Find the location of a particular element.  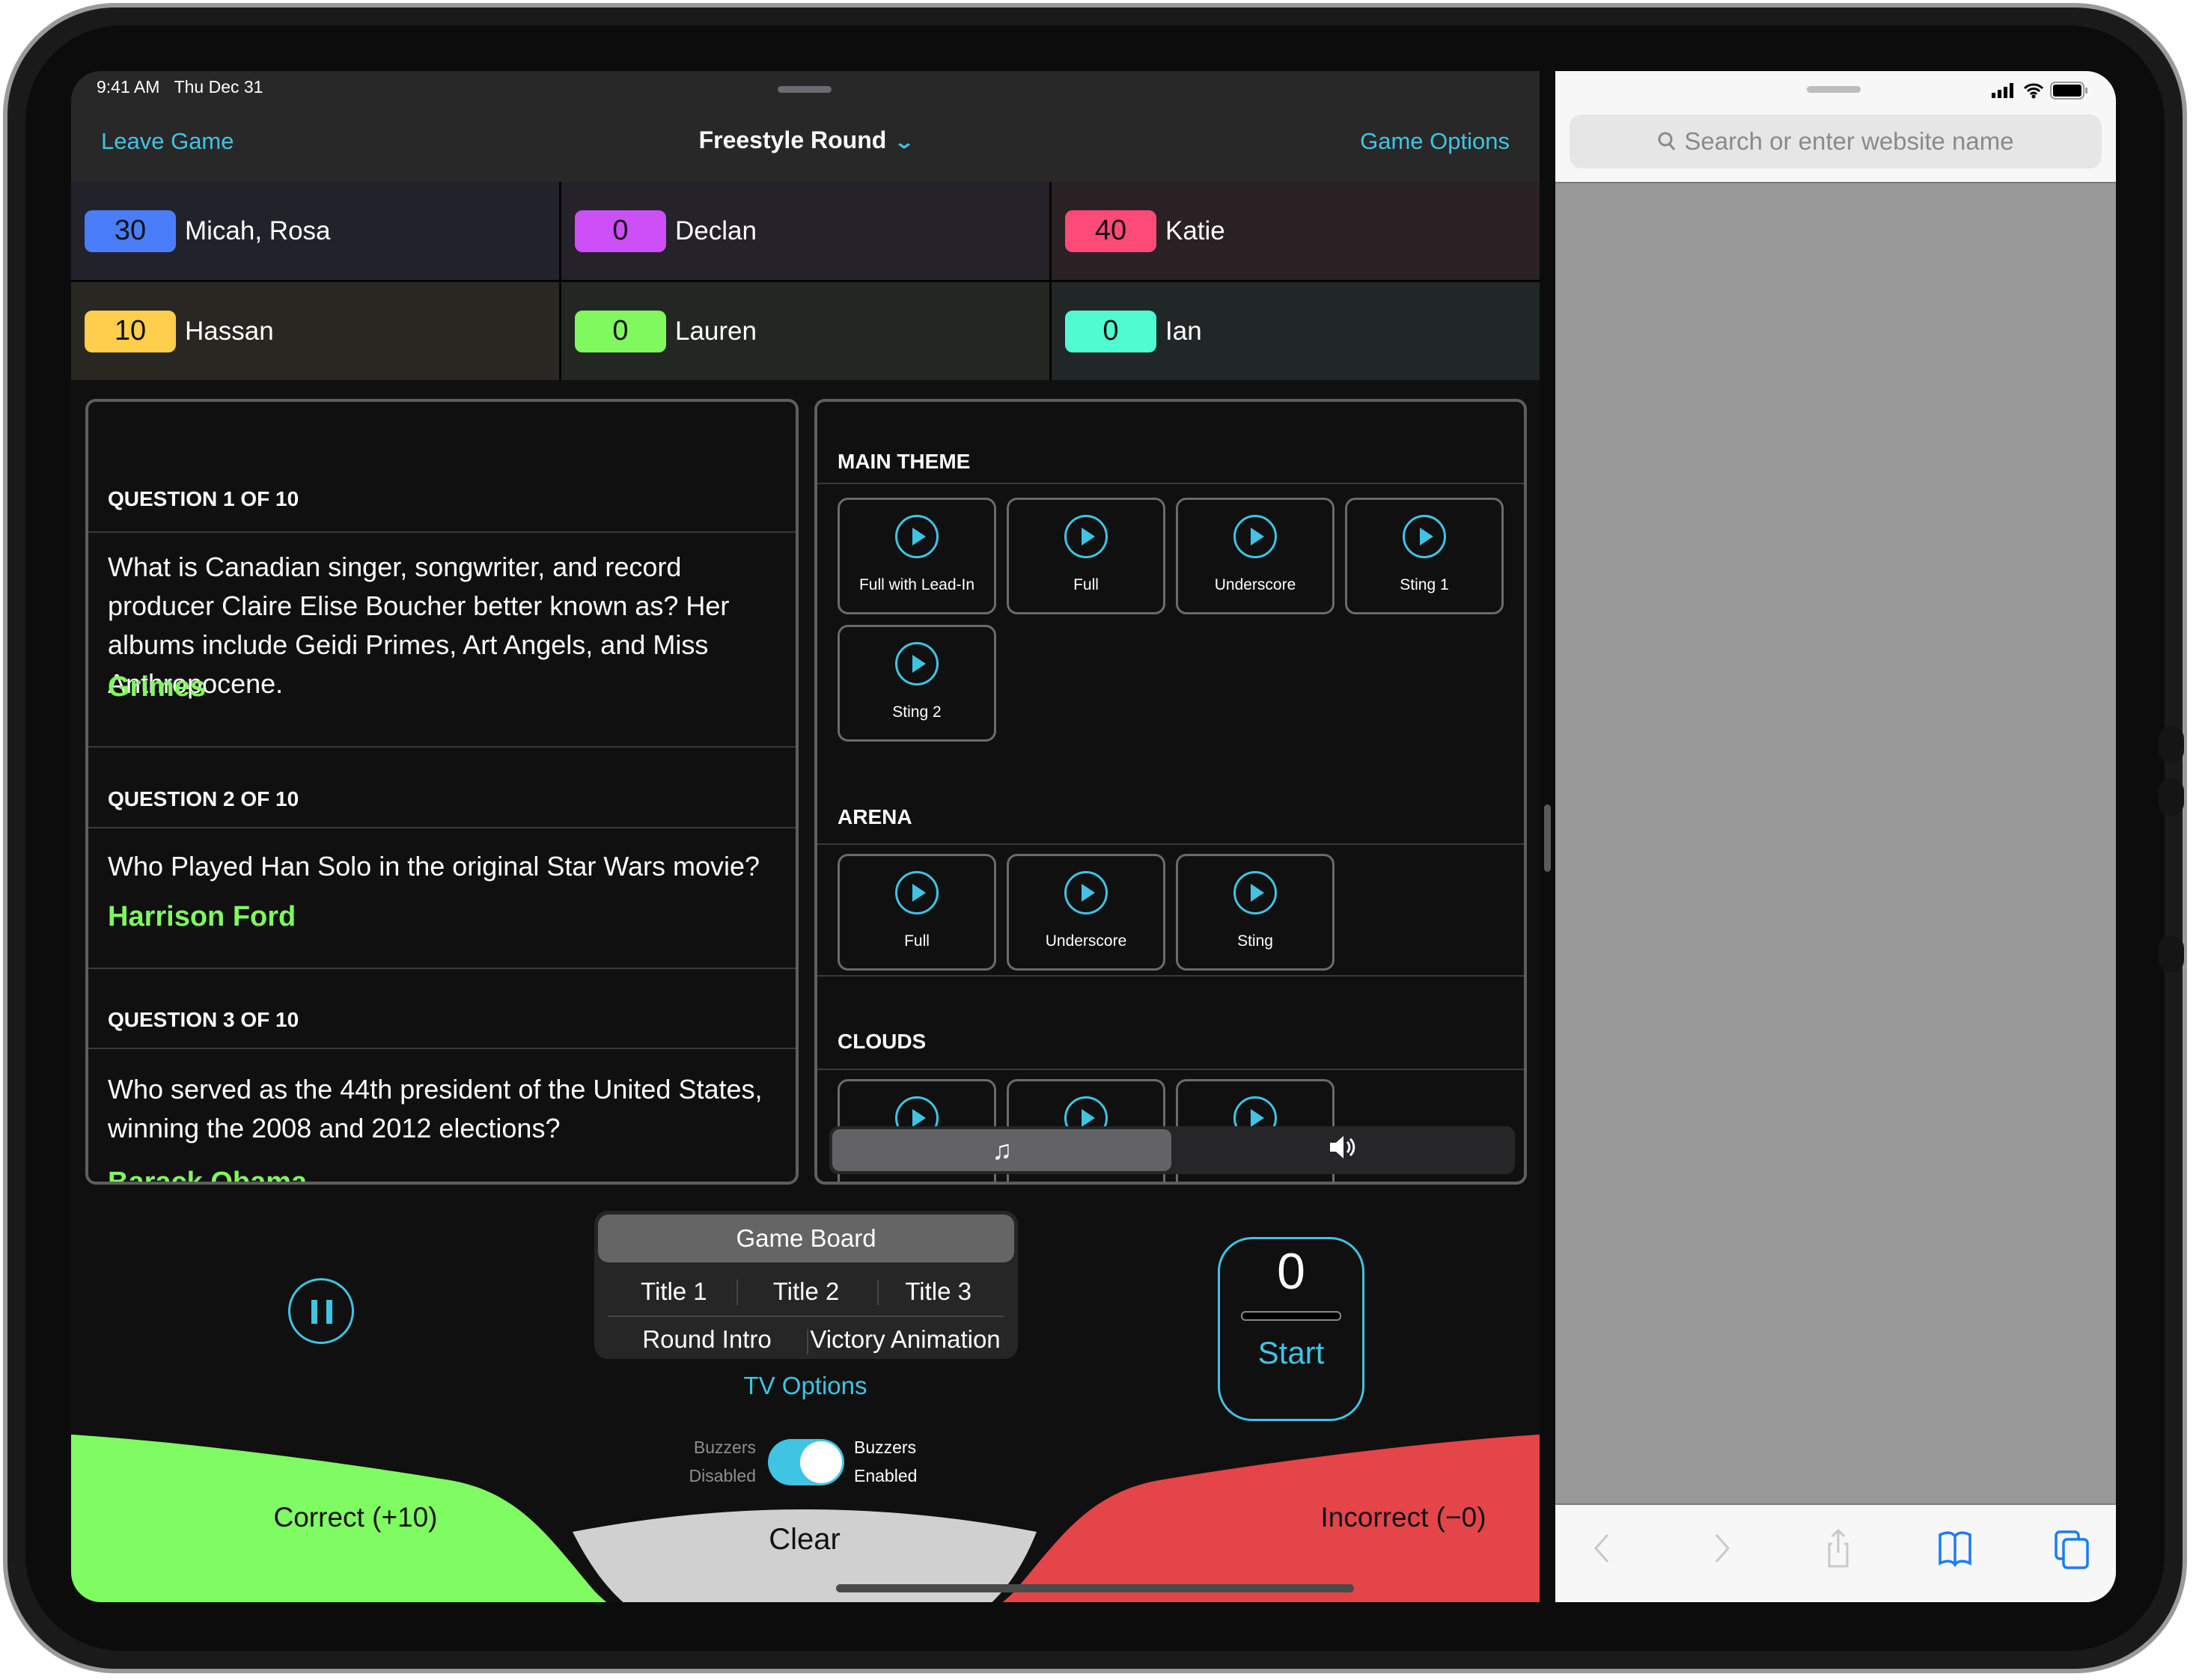

speaker-icon is located at coordinates (1342, 1150).